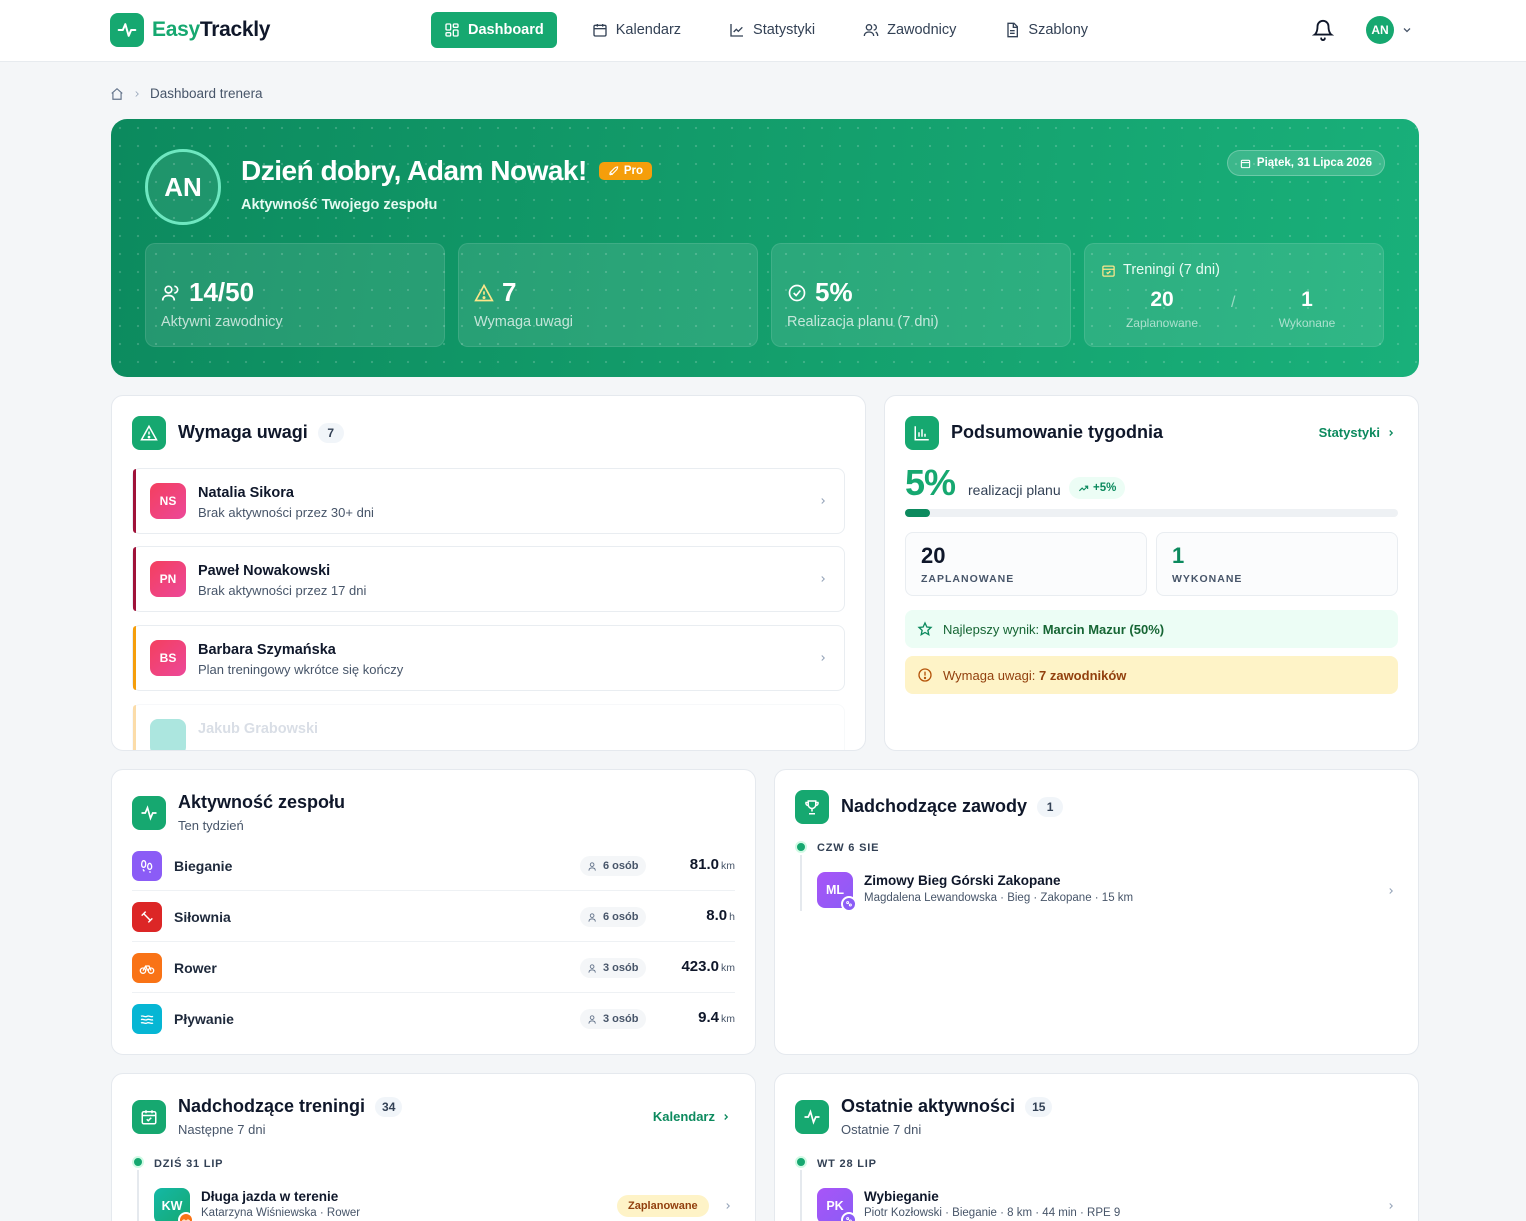 The width and height of the screenshot is (1526, 1221). I want to click on home-icon, so click(117, 94).